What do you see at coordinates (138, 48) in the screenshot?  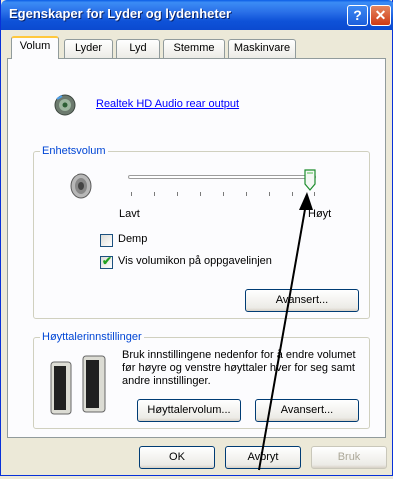 I see `tab-lyd: Lyd` at bounding box center [138, 48].